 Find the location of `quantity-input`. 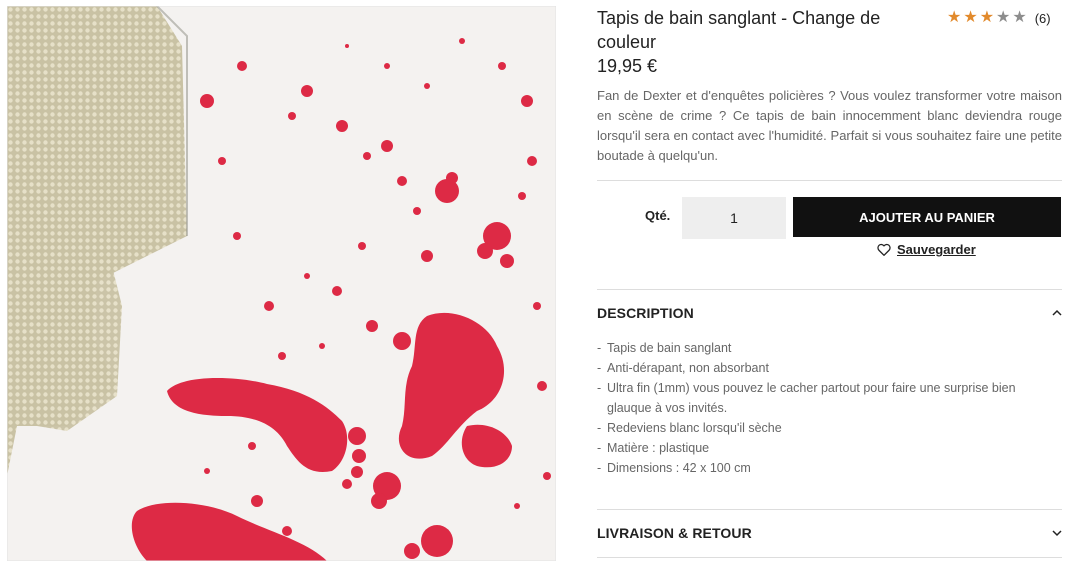

quantity-input is located at coordinates (734, 218).